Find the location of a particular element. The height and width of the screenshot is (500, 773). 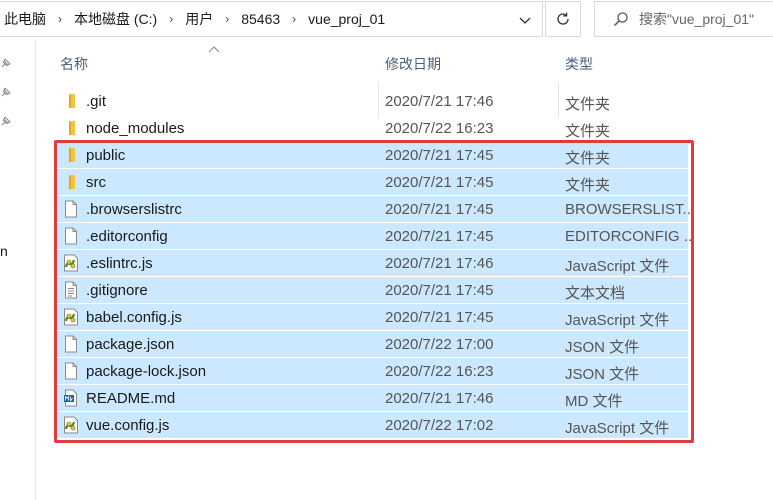

breadcrumb-label: 用户 is located at coordinates (199, 19).